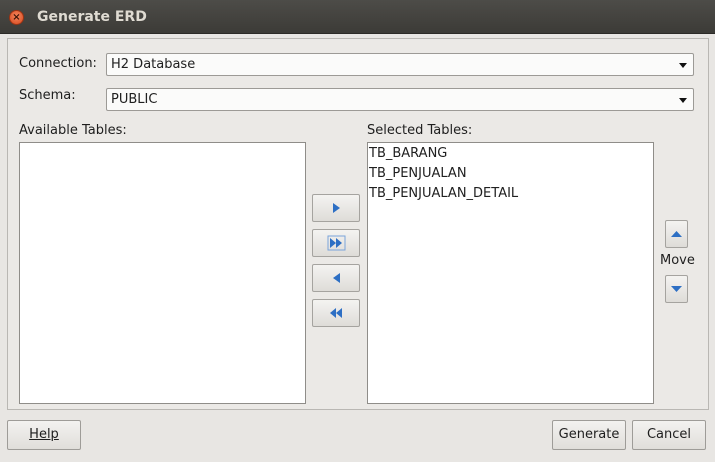 This screenshot has width=715, height=462. I want to click on help-label: Help, so click(44, 434).